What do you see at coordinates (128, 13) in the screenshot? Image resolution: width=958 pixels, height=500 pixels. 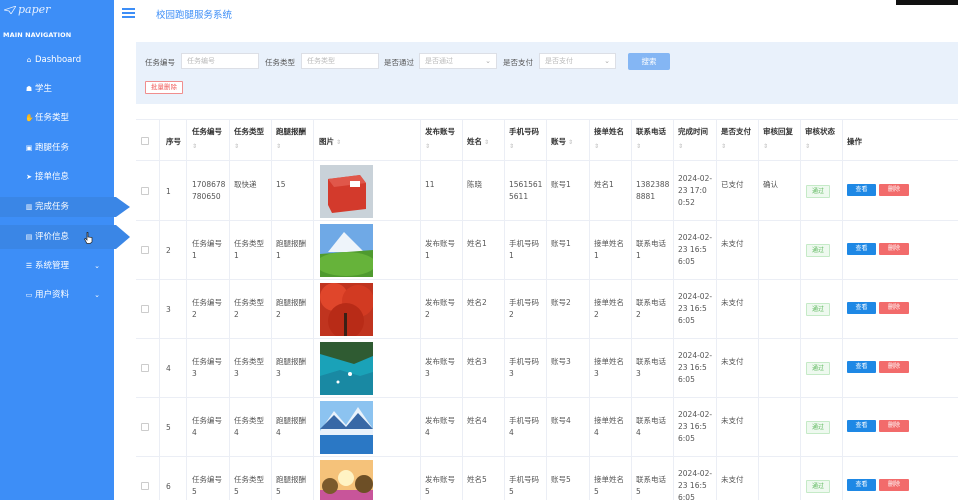 I see `menu-toggle-icon` at bounding box center [128, 13].